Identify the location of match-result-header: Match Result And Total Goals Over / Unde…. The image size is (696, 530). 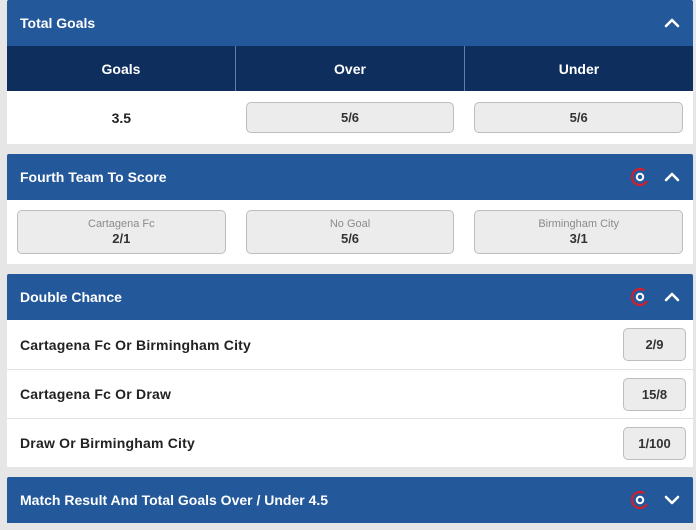
(350, 500).